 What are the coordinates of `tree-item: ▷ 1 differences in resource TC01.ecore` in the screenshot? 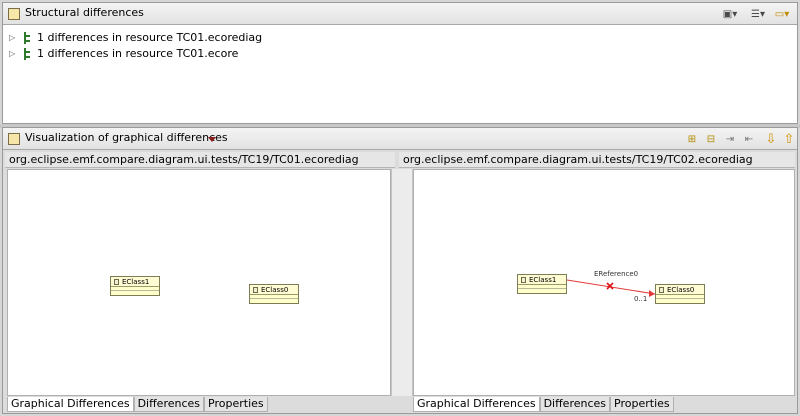 It's located at (123, 53).